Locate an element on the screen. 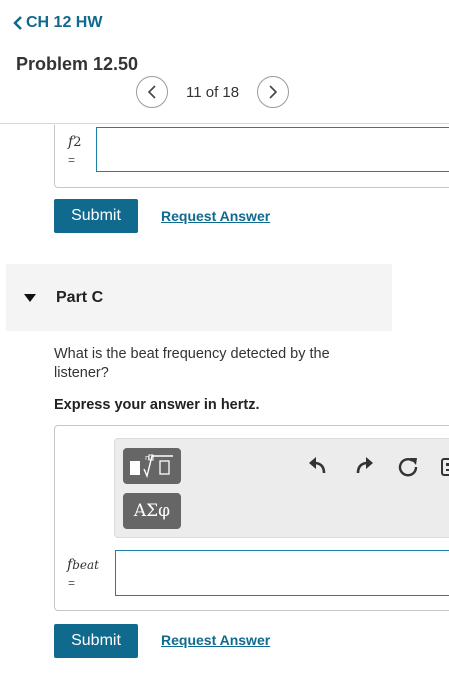 The height and width of the screenshot is (700, 449). pager-position: 11 of 18 is located at coordinates (213, 92).